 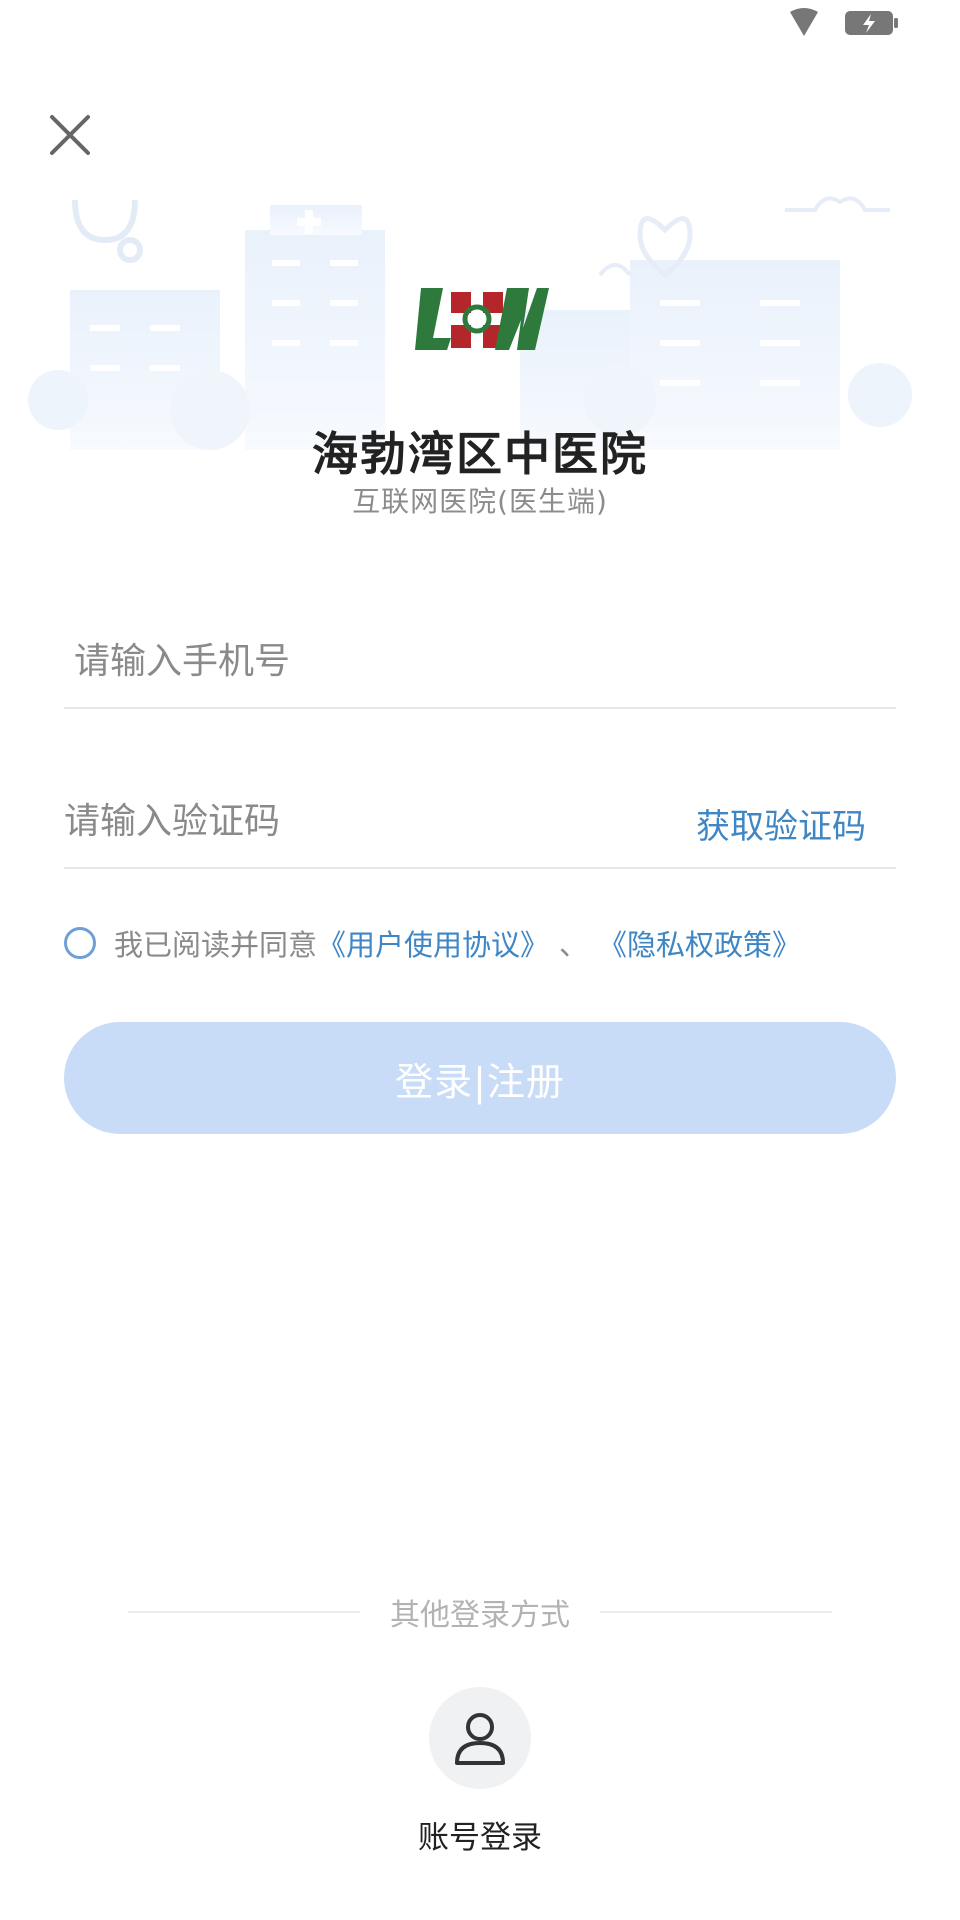 I want to click on hospital-name: 海勃湾区中医院, so click(x=480, y=454).